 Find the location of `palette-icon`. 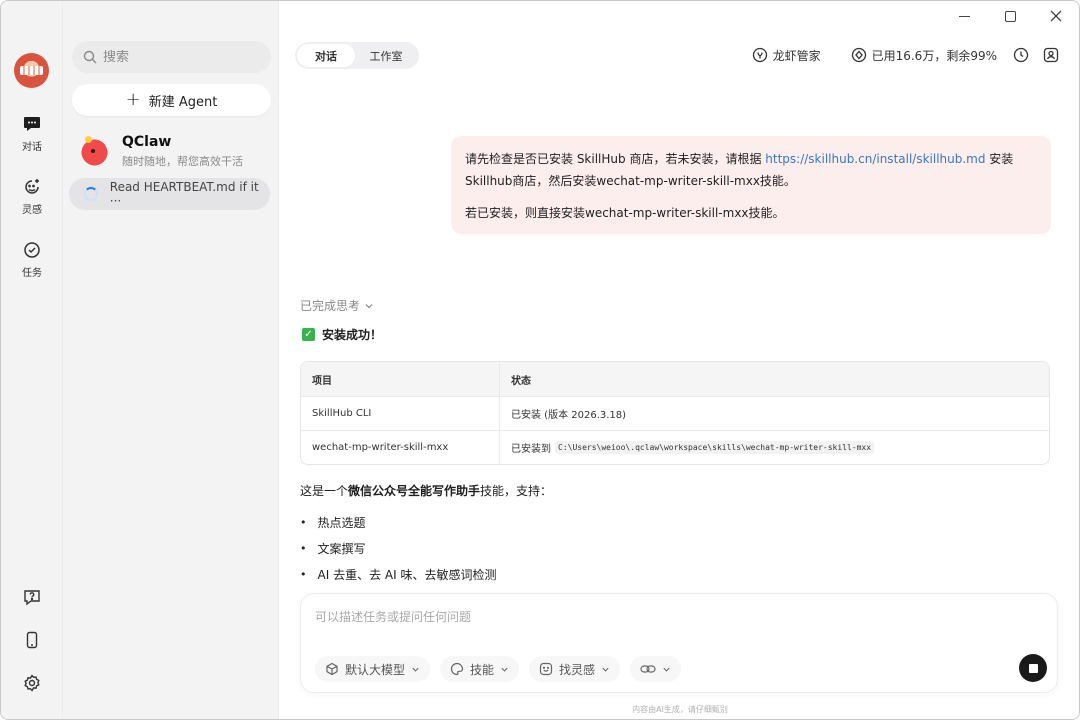

palette-icon is located at coordinates (457, 669).